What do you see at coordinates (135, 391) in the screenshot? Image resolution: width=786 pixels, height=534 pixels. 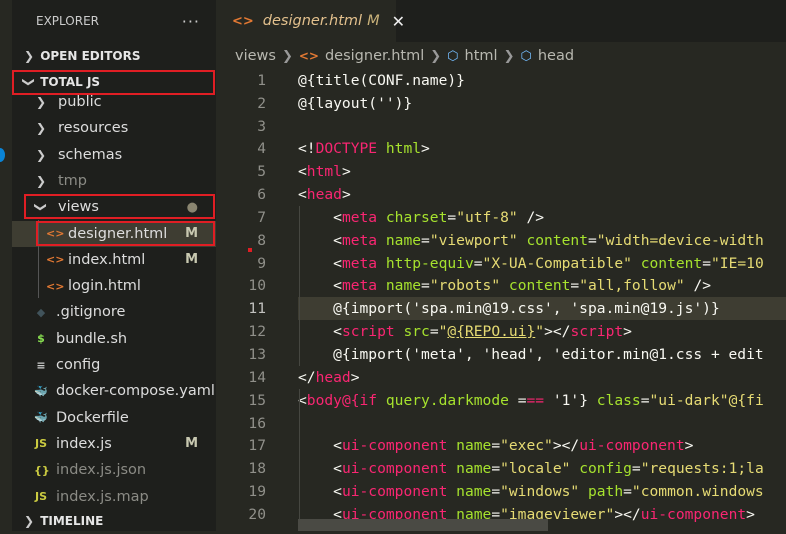 I see `tree-item-label: docker-compose.yaml` at bounding box center [135, 391].